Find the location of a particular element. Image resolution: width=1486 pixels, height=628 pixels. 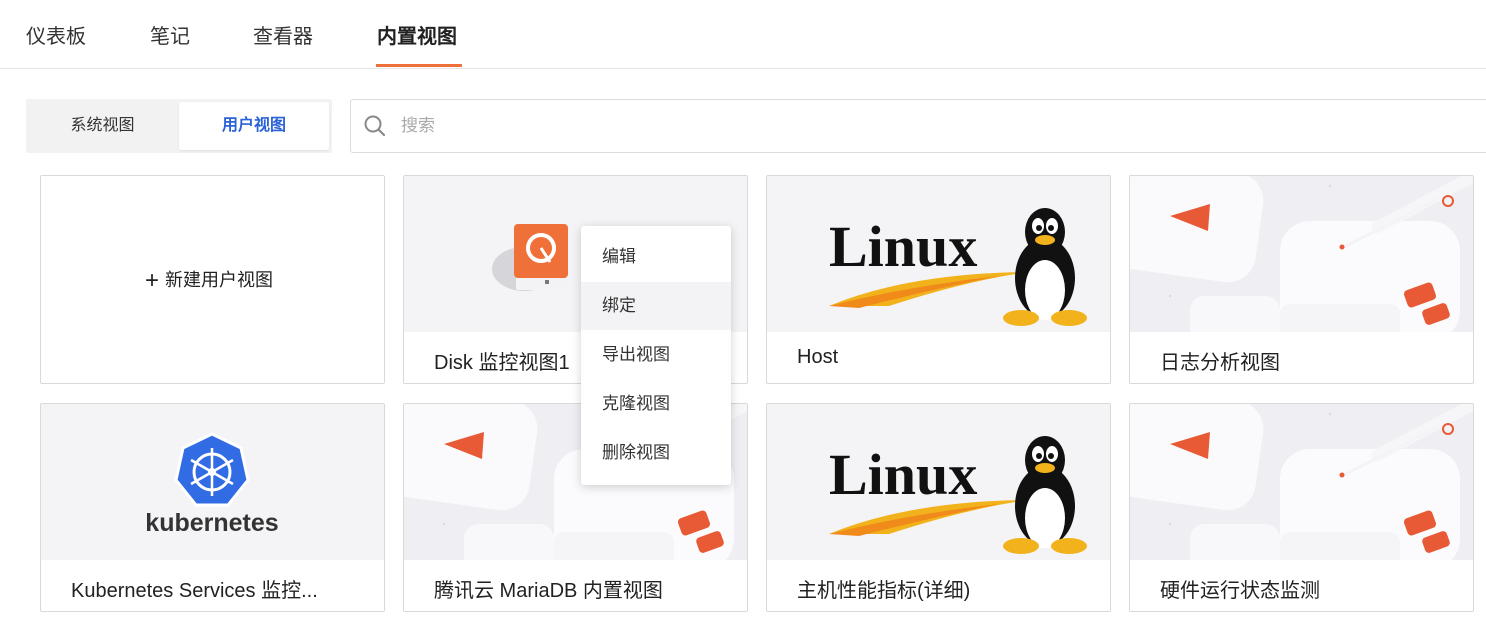

search-box is located at coordinates (918, 126).